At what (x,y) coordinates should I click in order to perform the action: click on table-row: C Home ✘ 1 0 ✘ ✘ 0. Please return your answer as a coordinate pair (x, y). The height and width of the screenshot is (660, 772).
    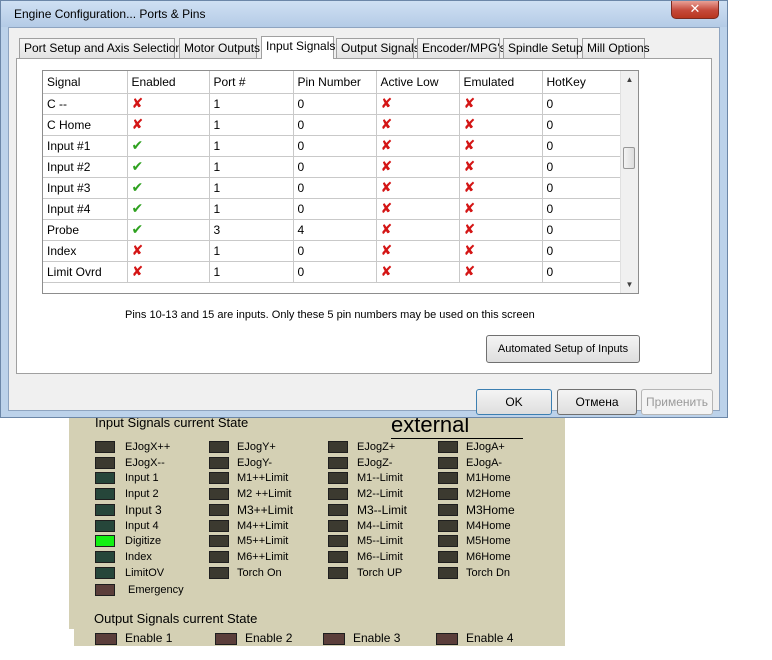
    Looking at the image, I should click on (333, 125).